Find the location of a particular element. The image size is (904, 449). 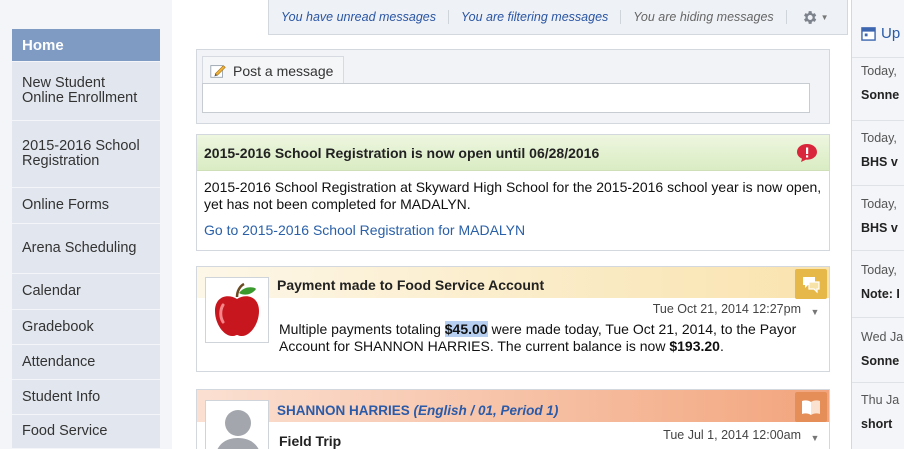

payment-options-dropdown: ▼ is located at coordinates (815, 312).